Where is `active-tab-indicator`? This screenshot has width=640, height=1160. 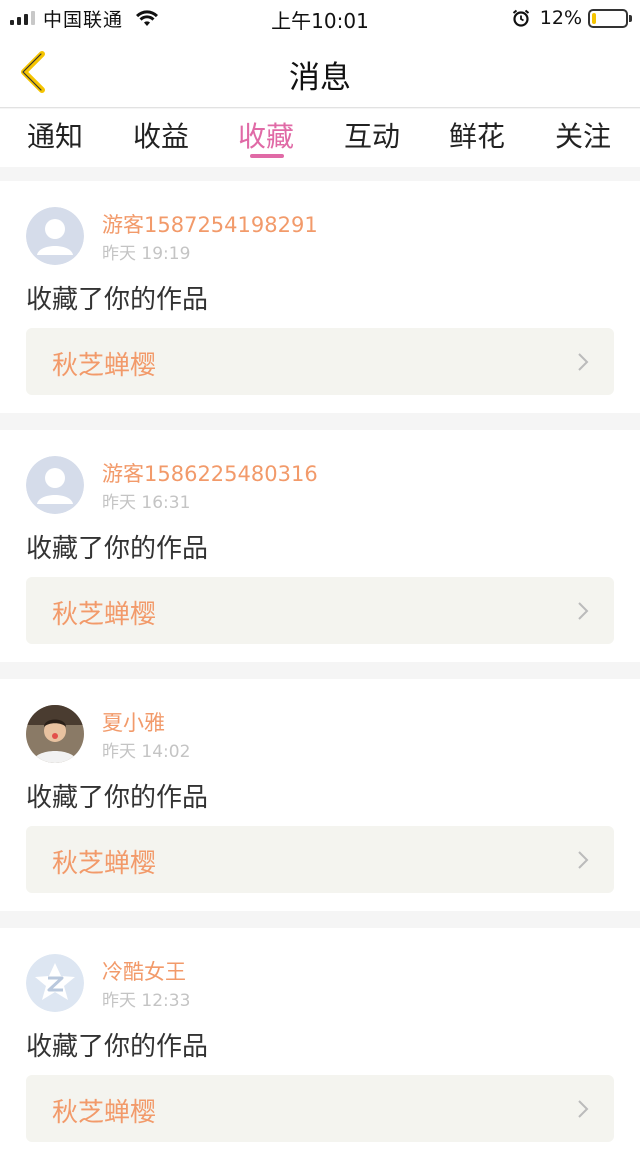
active-tab-indicator is located at coordinates (267, 156).